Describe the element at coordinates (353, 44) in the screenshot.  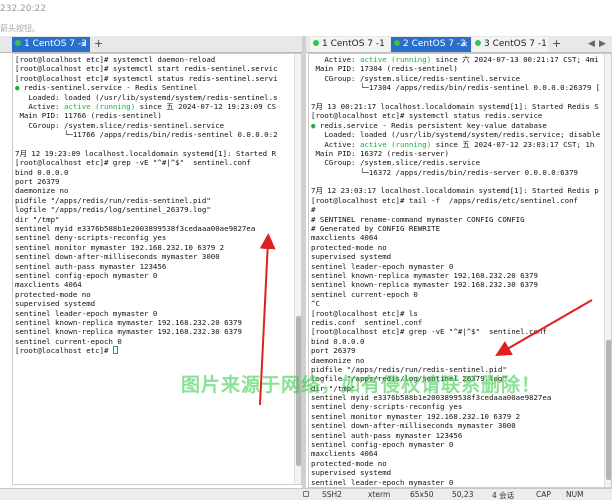
I see `tab-label: 1 CentOS 7 -1` at that location.